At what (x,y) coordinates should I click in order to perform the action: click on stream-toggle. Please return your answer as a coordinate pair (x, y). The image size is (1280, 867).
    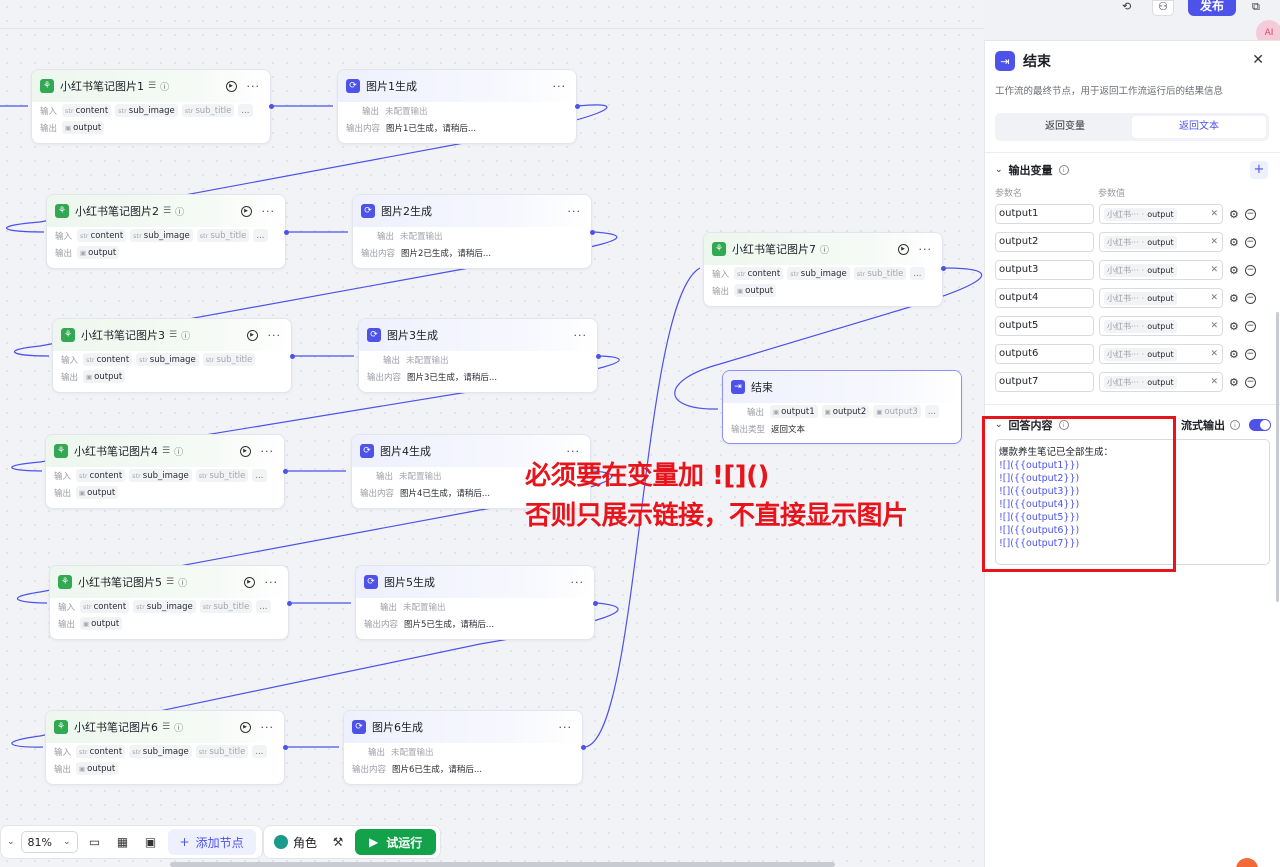
    Looking at the image, I should click on (1260, 425).